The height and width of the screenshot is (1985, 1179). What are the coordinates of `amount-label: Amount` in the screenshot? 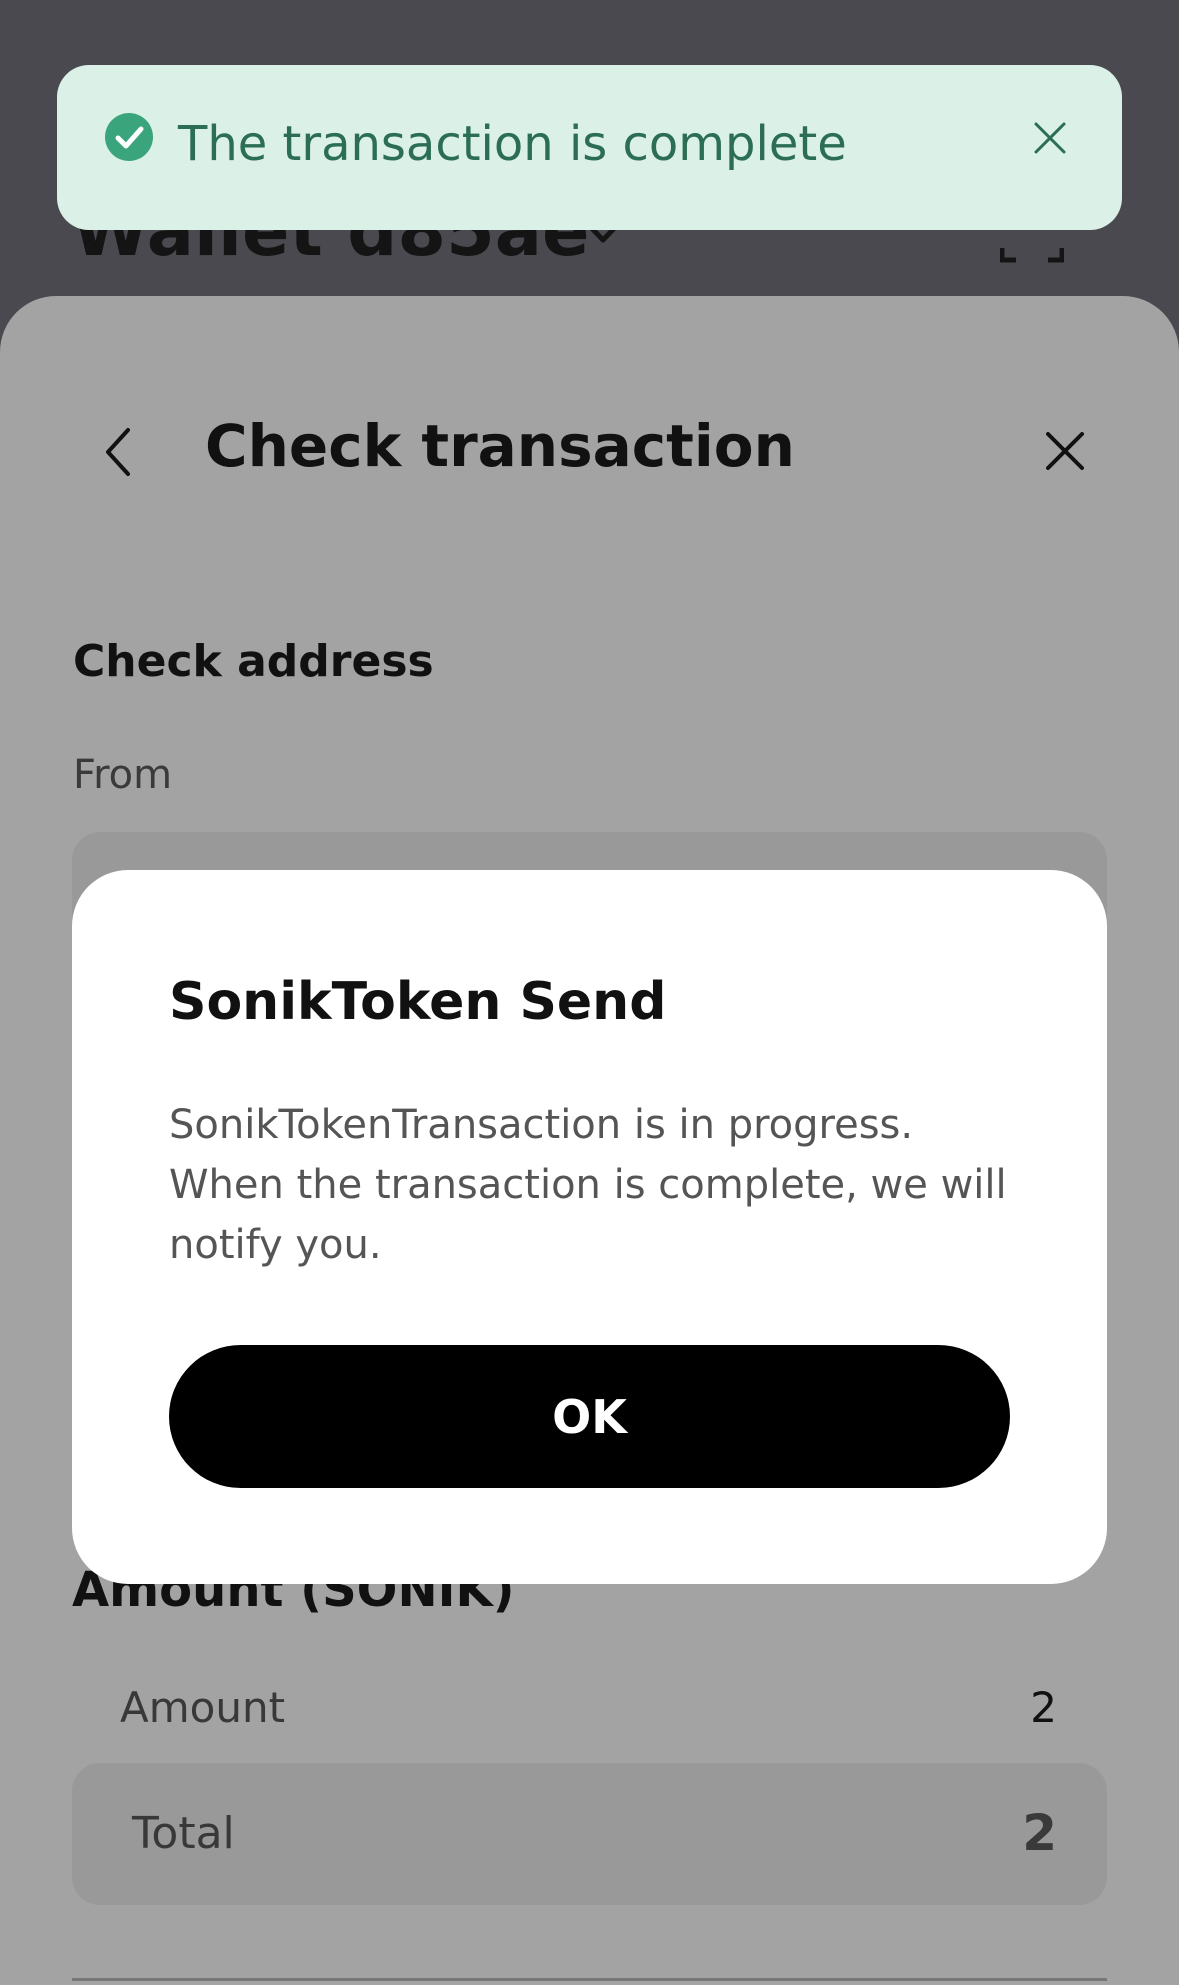 It's located at (203, 1707).